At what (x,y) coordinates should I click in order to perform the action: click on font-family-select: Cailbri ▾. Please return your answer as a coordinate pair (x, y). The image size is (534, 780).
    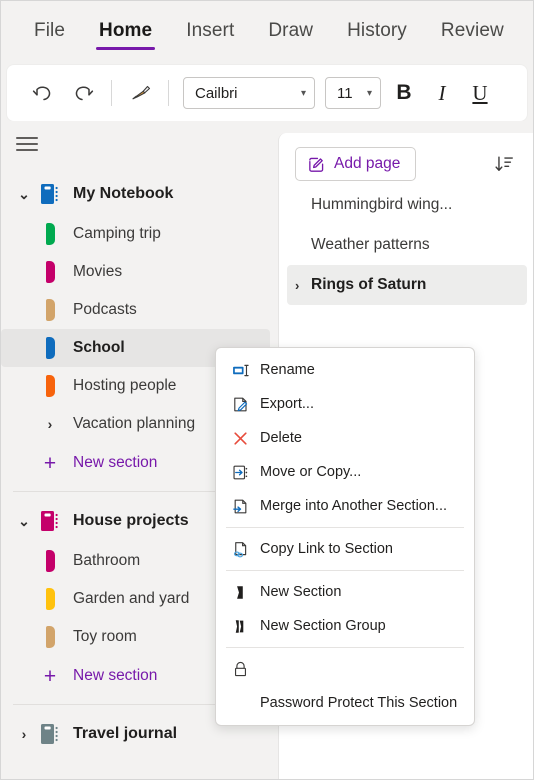
    Looking at the image, I should click on (249, 93).